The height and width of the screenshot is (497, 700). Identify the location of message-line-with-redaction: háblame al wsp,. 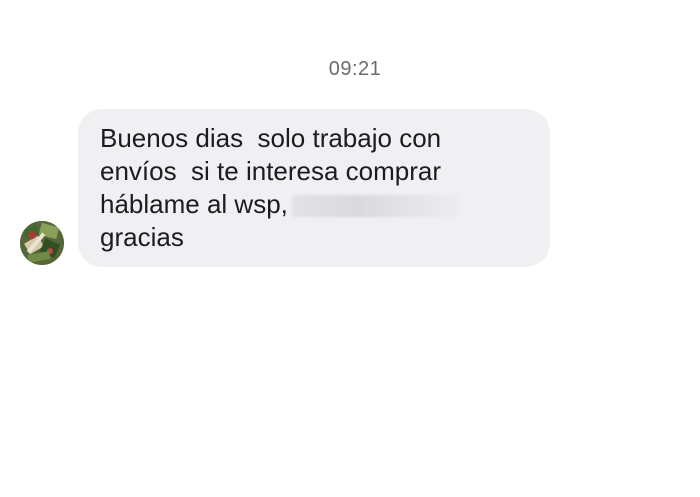
(314, 204).